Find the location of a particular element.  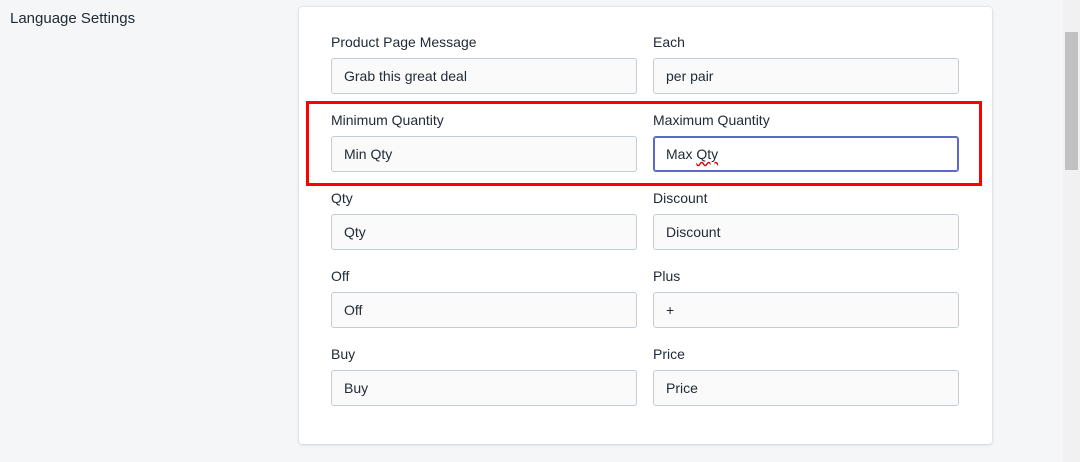

field-discount: Discount is located at coordinates (806, 219).